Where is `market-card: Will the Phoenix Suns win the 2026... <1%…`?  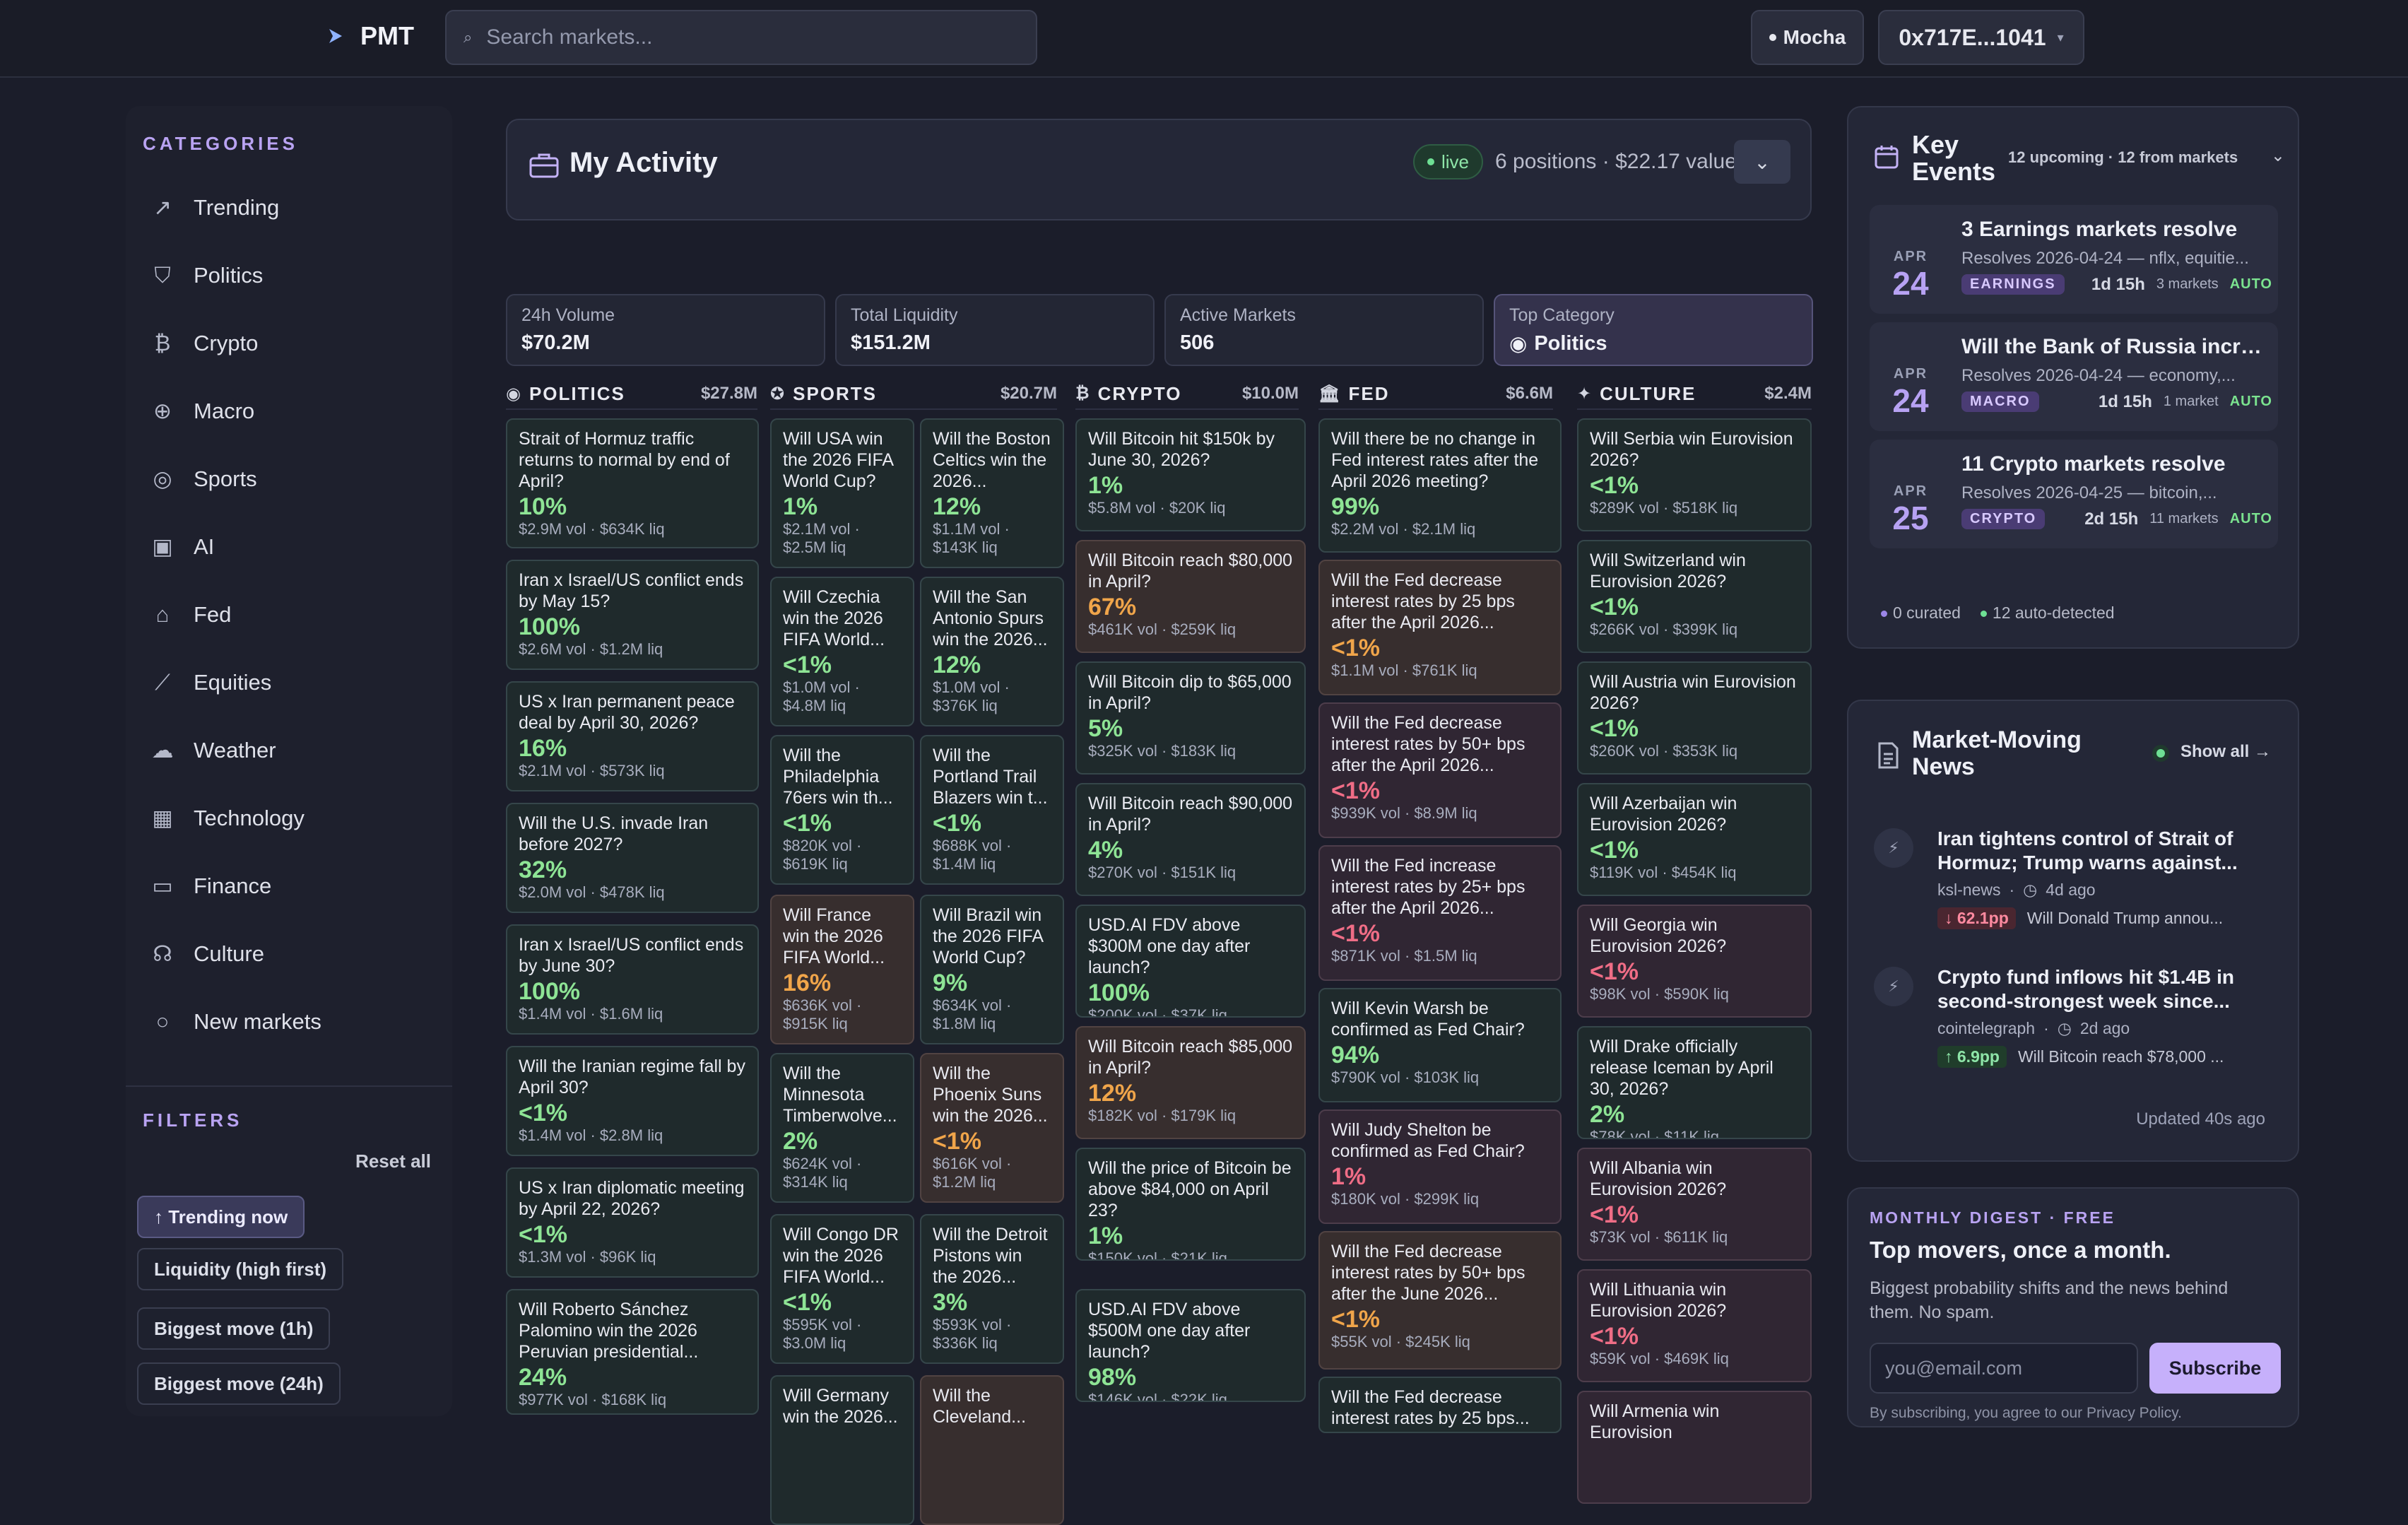 market-card: Will the Phoenix Suns win the 2026... <1%… is located at coordinates (992, 1128).